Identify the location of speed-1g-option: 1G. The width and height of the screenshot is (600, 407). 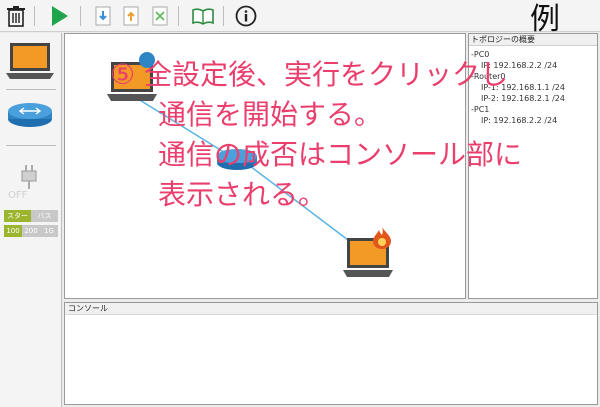
(49, 231).